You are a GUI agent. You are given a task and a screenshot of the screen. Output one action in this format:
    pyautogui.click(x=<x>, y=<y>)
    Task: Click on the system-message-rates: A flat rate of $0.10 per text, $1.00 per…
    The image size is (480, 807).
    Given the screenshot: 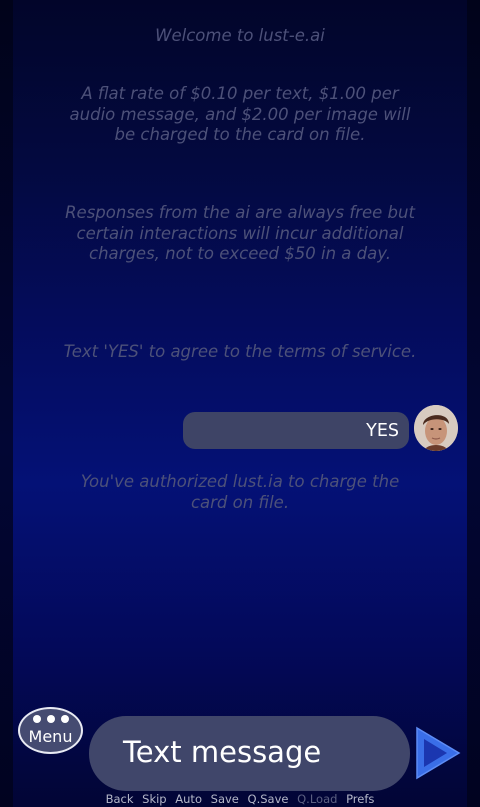 What is the action you would take?
    pyautogui.click(x=240, y=114)
    